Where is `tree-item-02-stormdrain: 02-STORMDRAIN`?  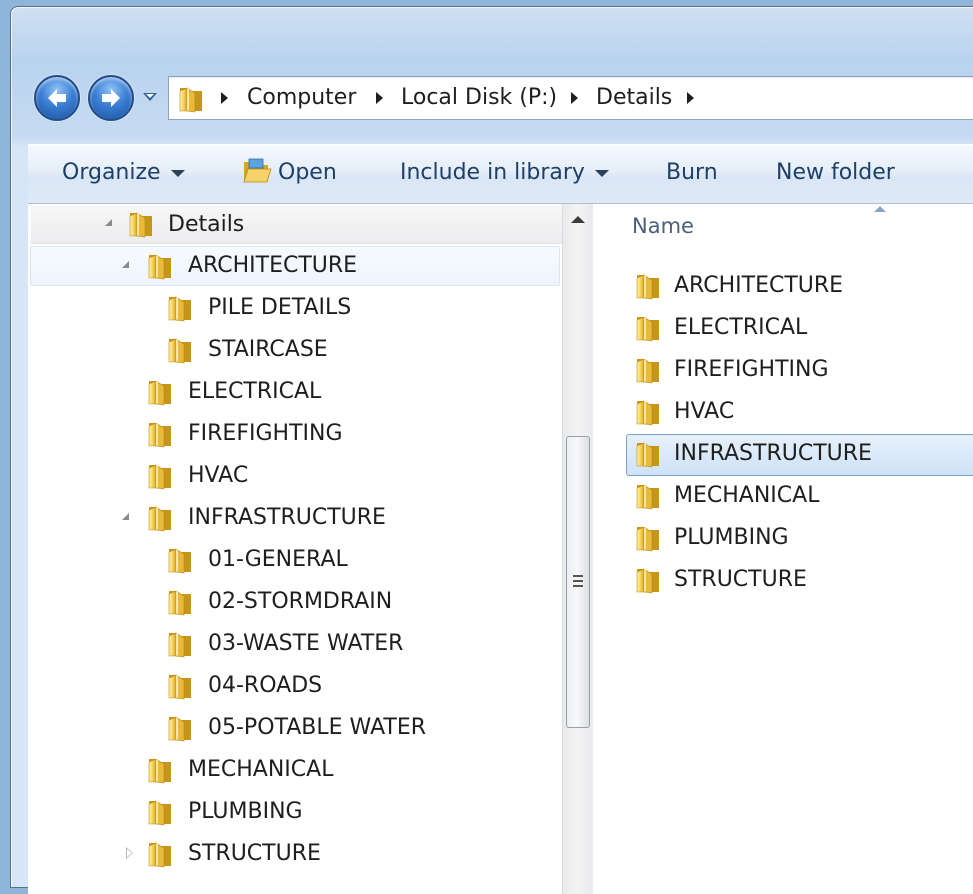 tree-item-02-stormdrain: 02-STORMDRAIN is located at coordinates (293, 602).